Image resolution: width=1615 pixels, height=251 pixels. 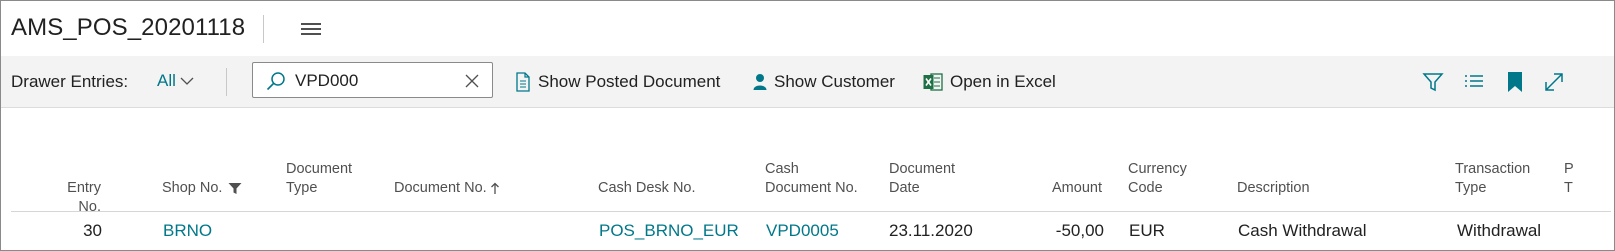 I want to click on column-header-amount: Amount, so click(x=1066, y=188).